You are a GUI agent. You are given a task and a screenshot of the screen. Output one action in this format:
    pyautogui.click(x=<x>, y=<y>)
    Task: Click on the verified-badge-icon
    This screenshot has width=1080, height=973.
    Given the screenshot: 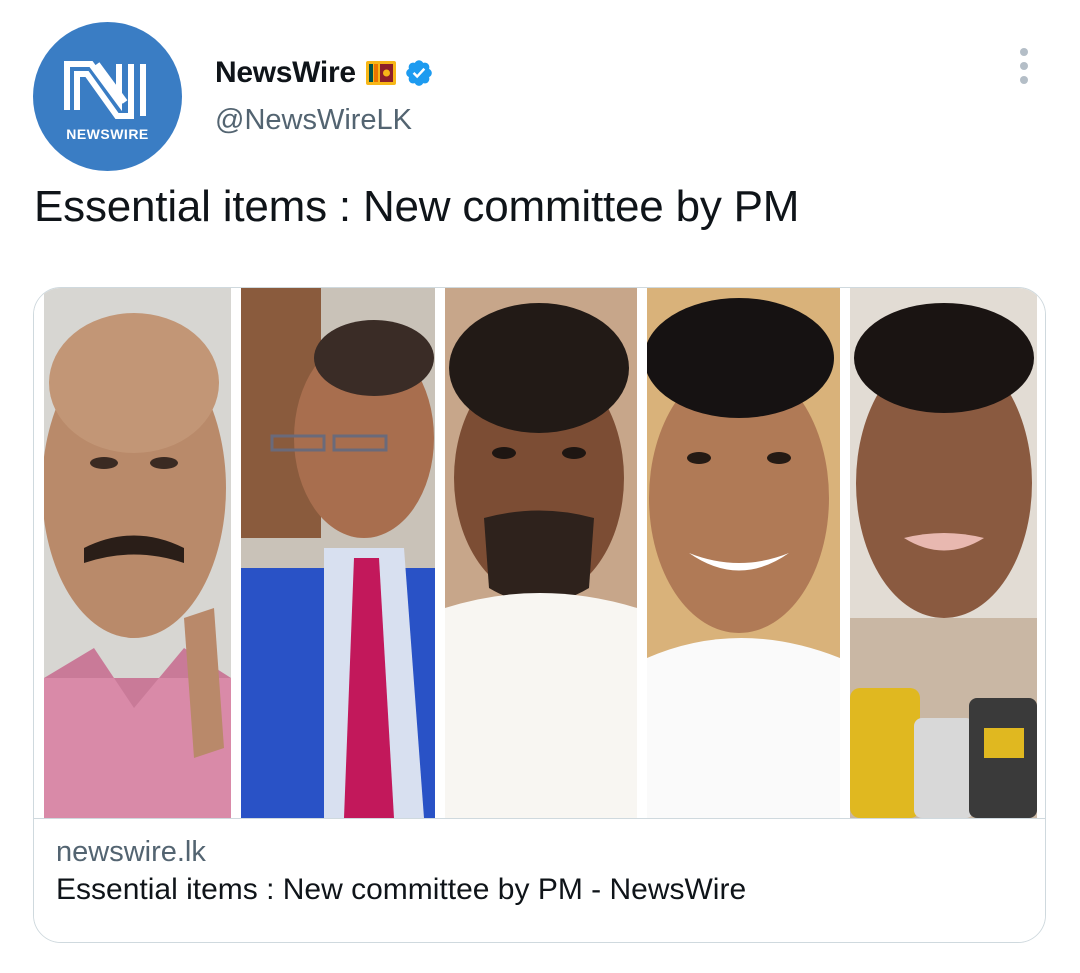 What is the action you would take?
    pyautogui.click(x=418, y=73)
    